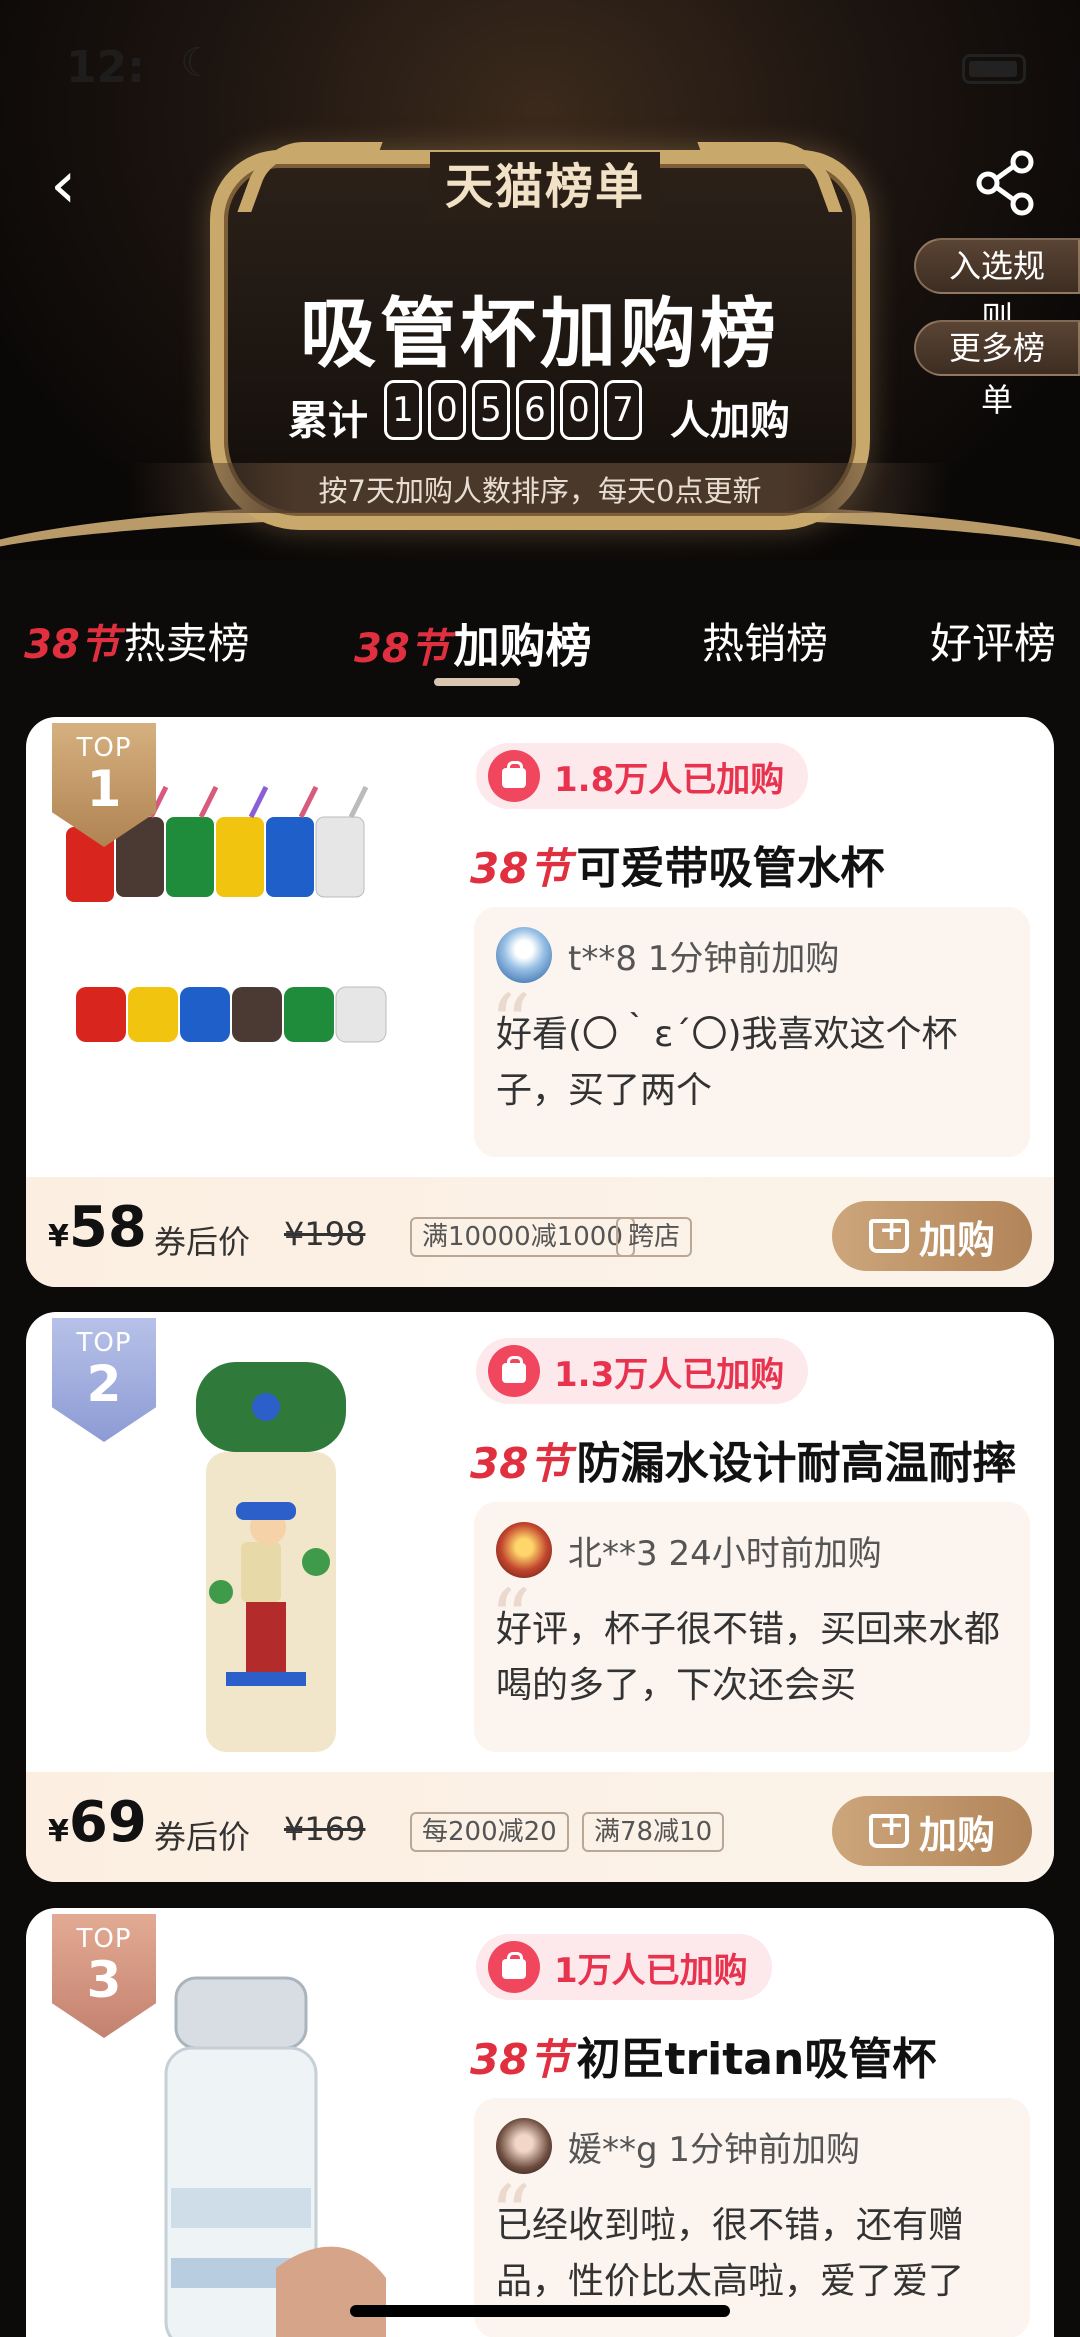  I want to click on counter-digits: 1 0 5 6 0 7, so click(513, 410).